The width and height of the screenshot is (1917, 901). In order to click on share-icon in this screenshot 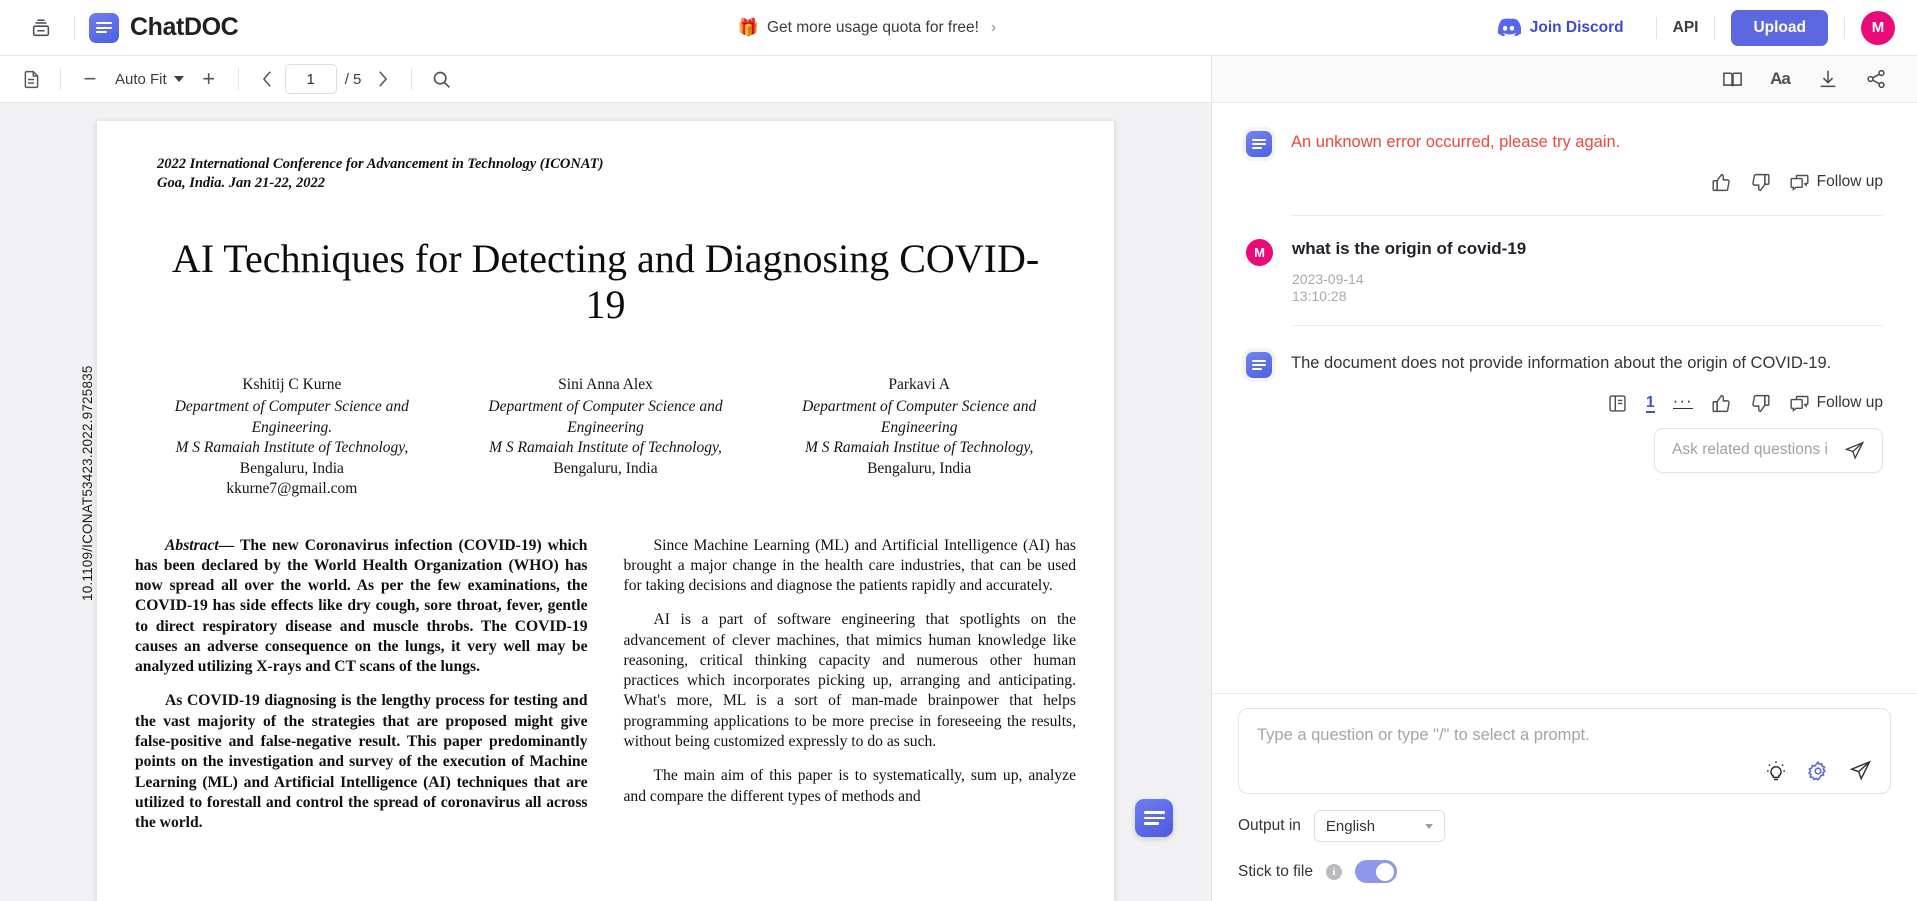, I will do `click(1876, 79)`.